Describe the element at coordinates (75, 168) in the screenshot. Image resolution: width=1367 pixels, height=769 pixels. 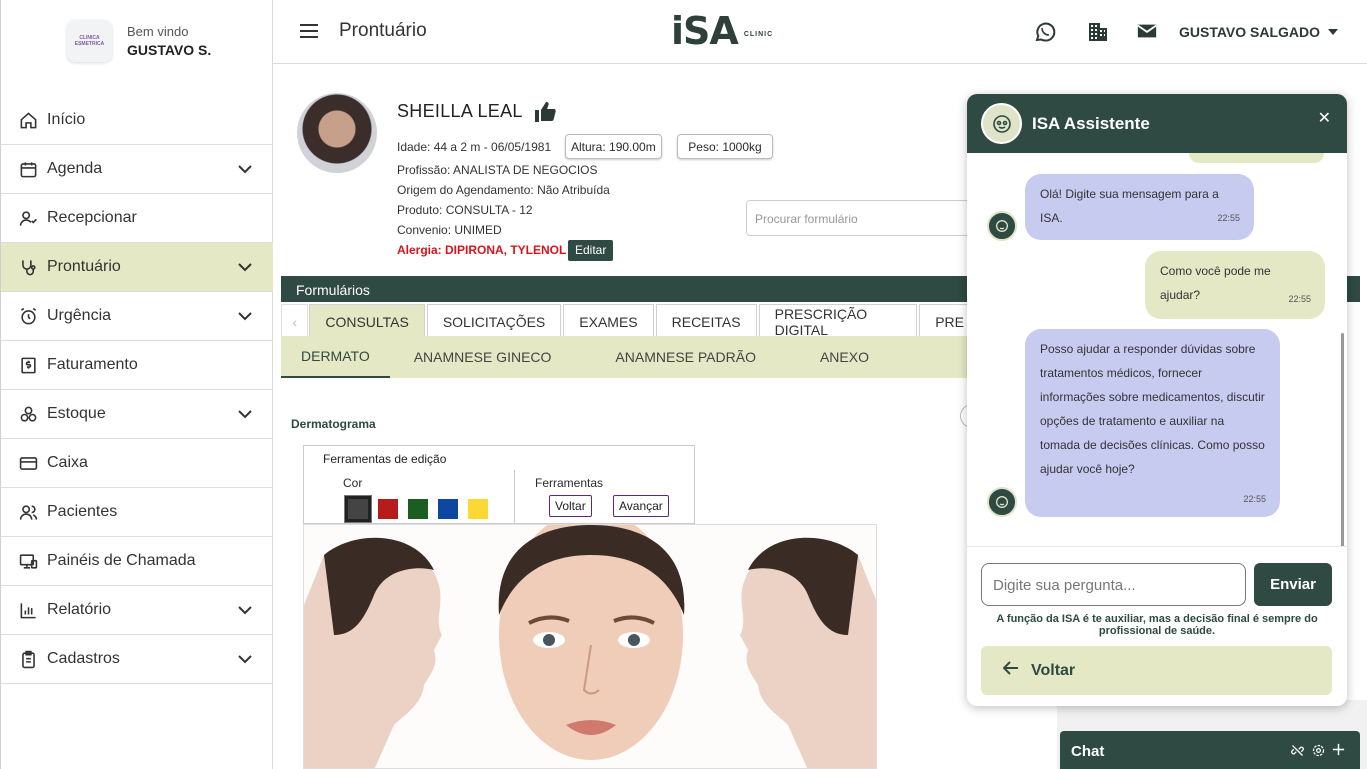
I see `sidebar-item-label: Agenda` at that location.